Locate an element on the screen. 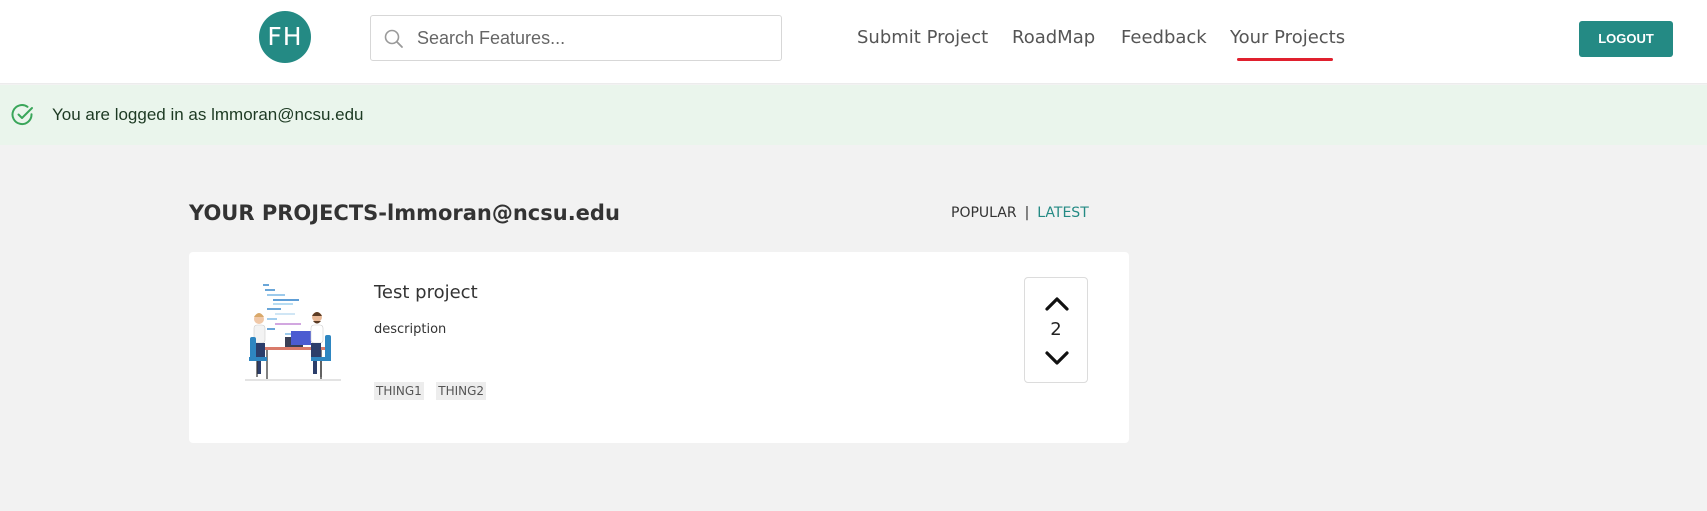  vote-widget: 2 is located at coordinates (1056, 330).